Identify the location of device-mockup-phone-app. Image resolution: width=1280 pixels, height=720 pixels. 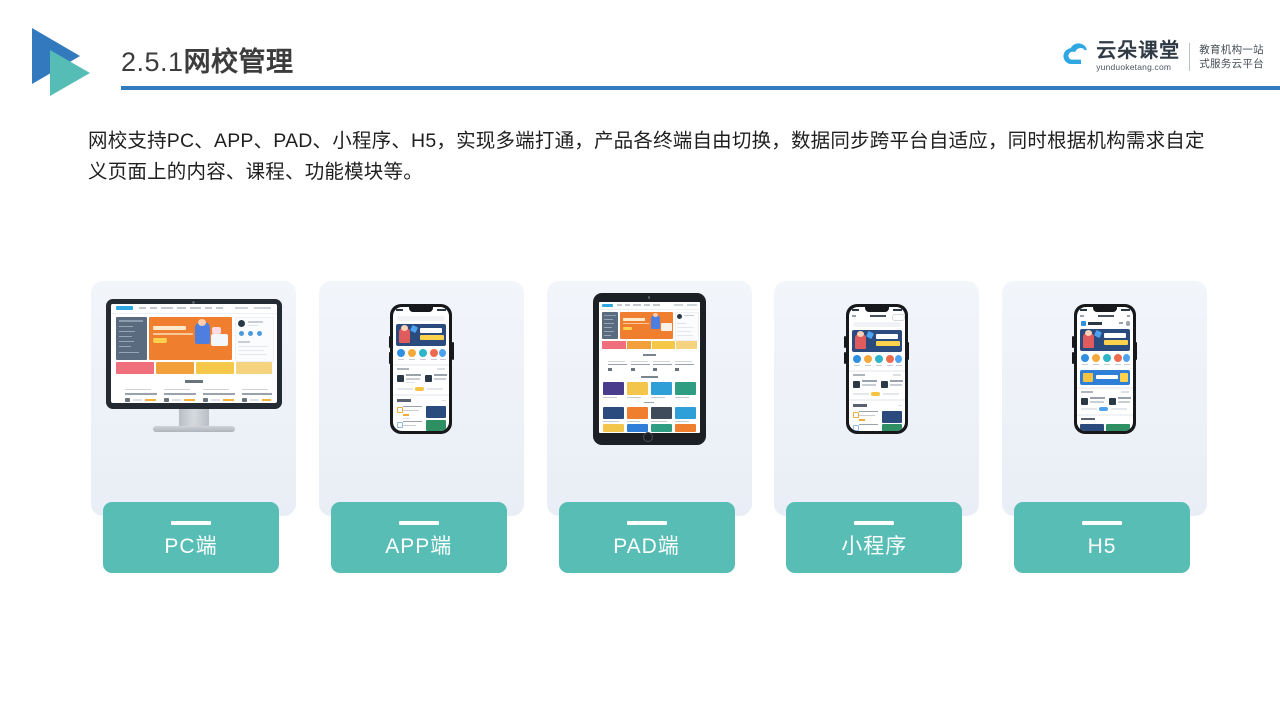
(421, 368).